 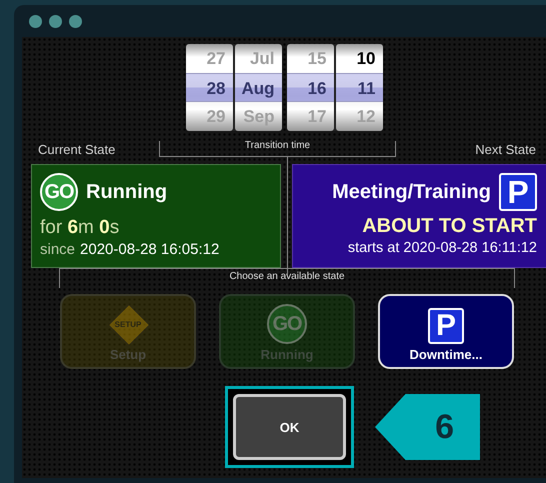 What do you see at coordinates (427, 427) in the screenshot?
I see `step-callout: 6` at bounding box center [427, 427].